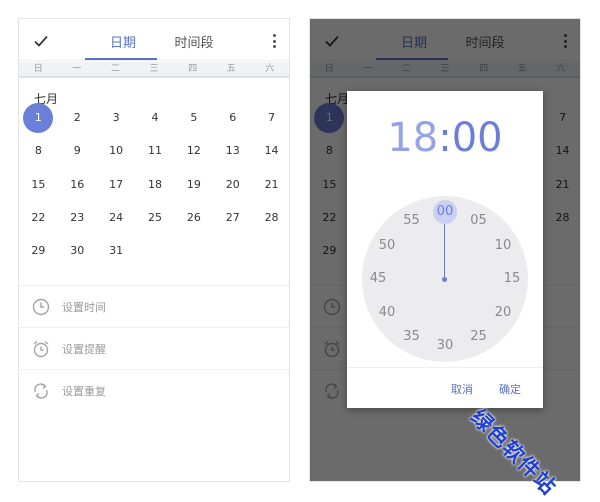  What do you see at coordinates (77, 251) in the screenshot?
I see `day-cell: 30` at bounding box center [77, 251].